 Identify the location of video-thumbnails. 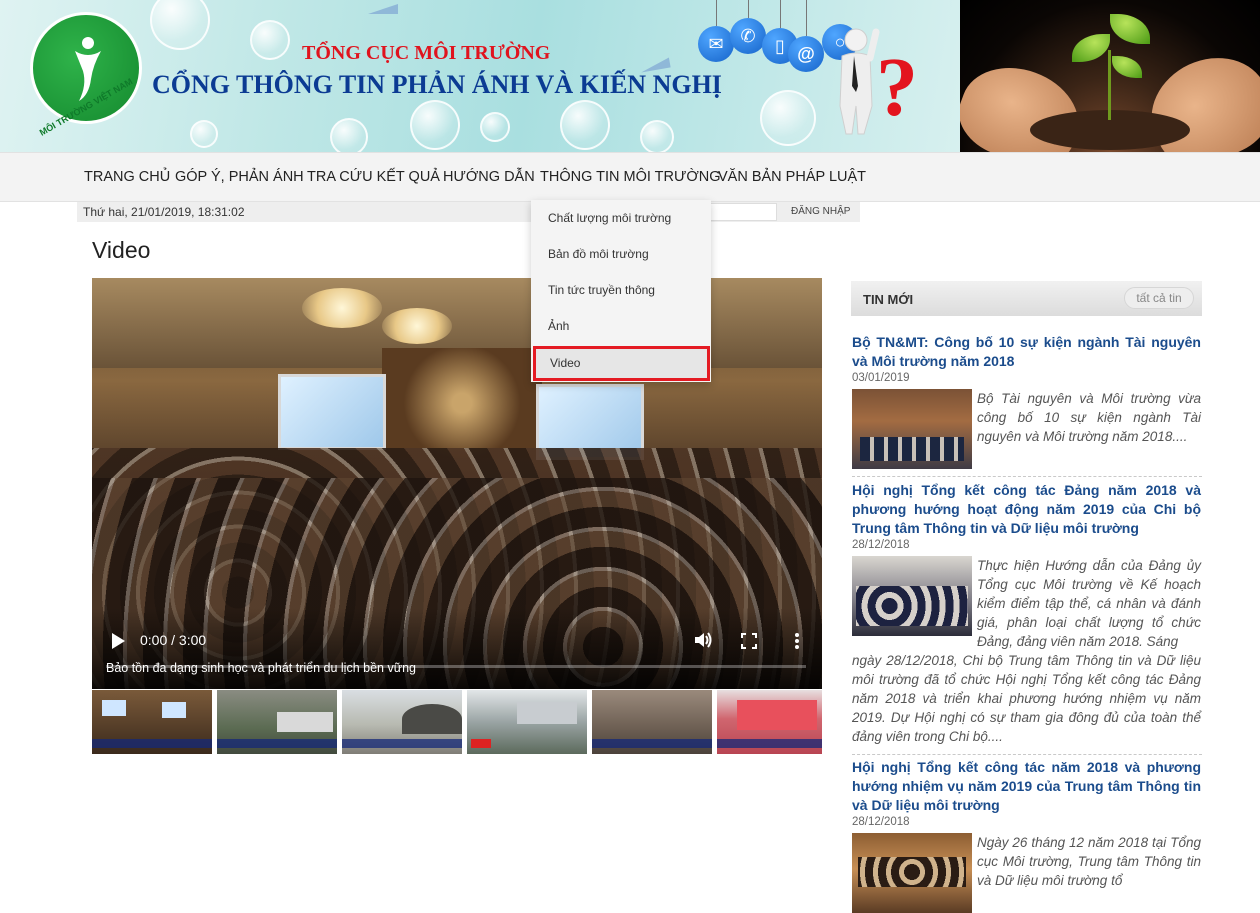
(457, 724).